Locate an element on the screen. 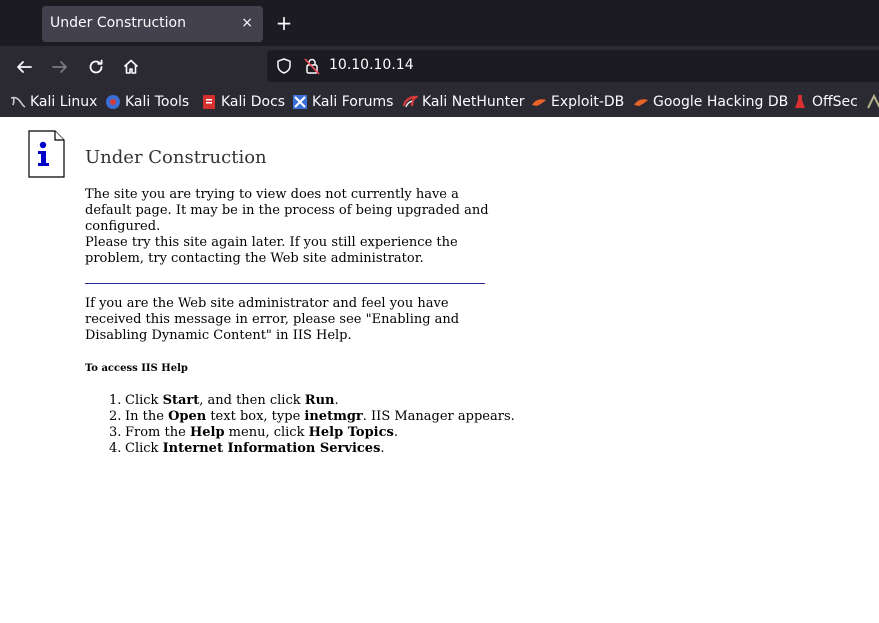  step-bold: Start is located at coordinates (181, 400).